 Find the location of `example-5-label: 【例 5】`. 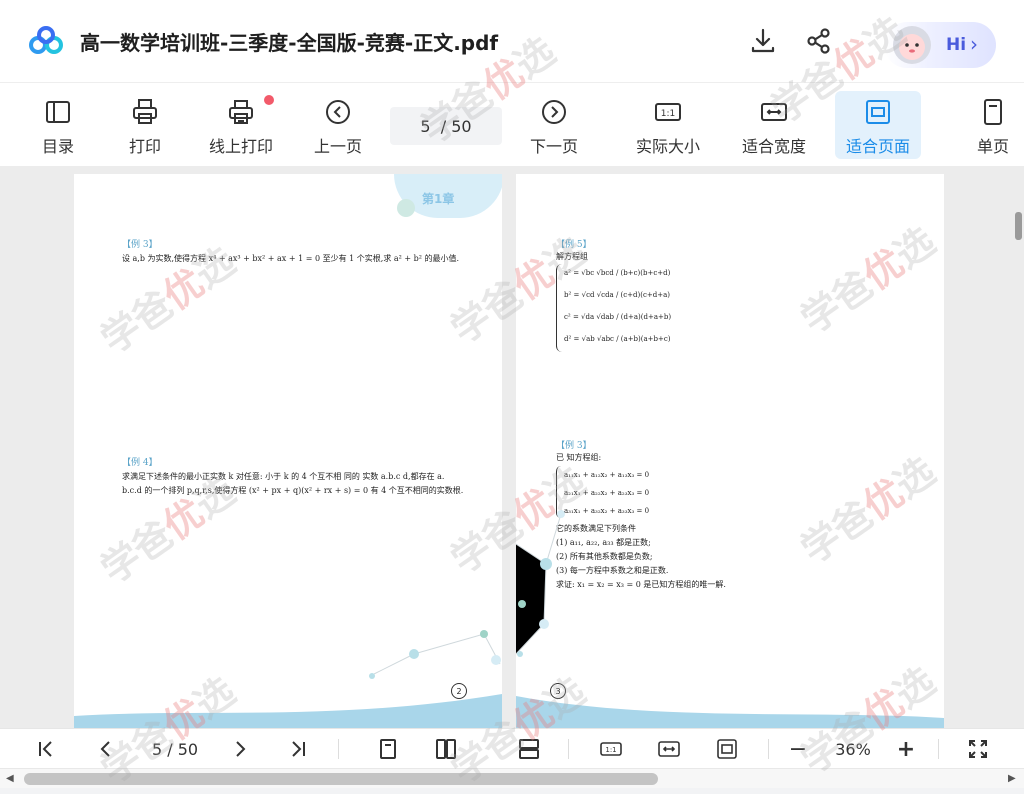

example-5-label: 【例 5】 is located at coordinates (574, 245).